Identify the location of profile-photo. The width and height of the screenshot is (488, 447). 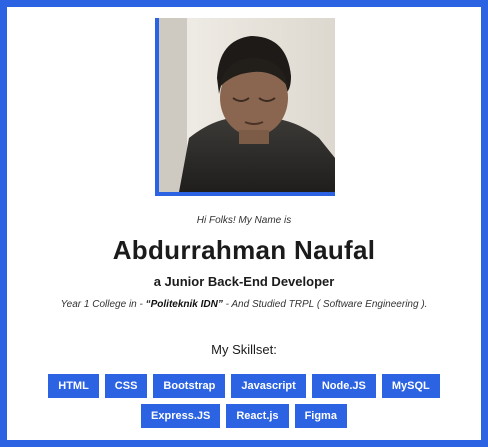
(245, 107).